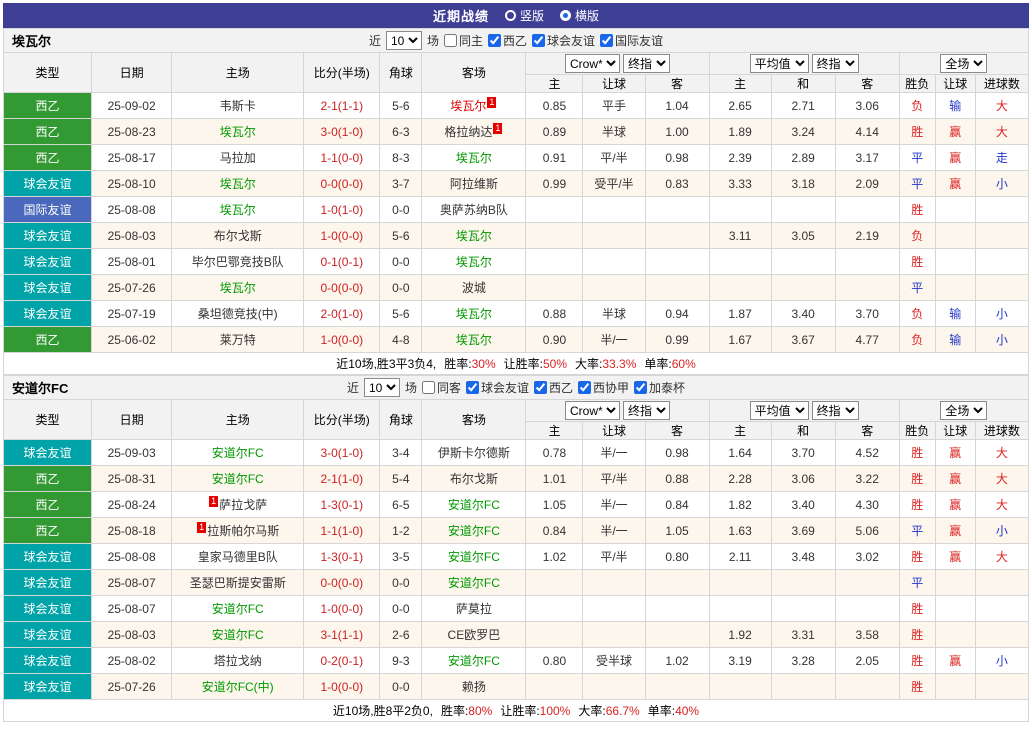 The width and height of the screenshot is (1032, 736). Describe the element at coordinates (238, 72) in the screenshot. I see `col-home: 主场` at that location.